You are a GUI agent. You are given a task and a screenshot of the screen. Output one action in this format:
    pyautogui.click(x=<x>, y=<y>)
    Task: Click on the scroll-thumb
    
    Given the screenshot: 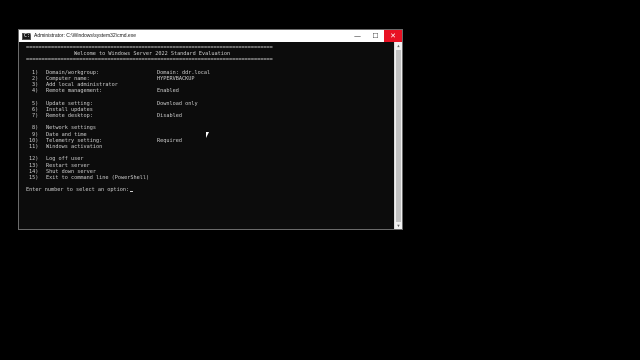 What is the action you would take?
    pyautogui.click(x=398, y=136)
    